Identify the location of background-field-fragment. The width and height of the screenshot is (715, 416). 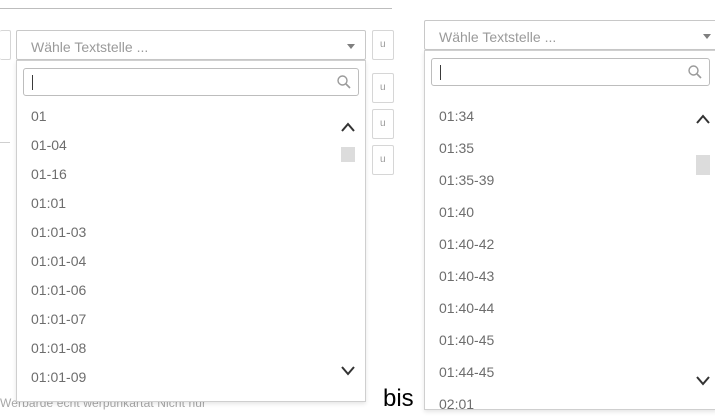
(5, 45).